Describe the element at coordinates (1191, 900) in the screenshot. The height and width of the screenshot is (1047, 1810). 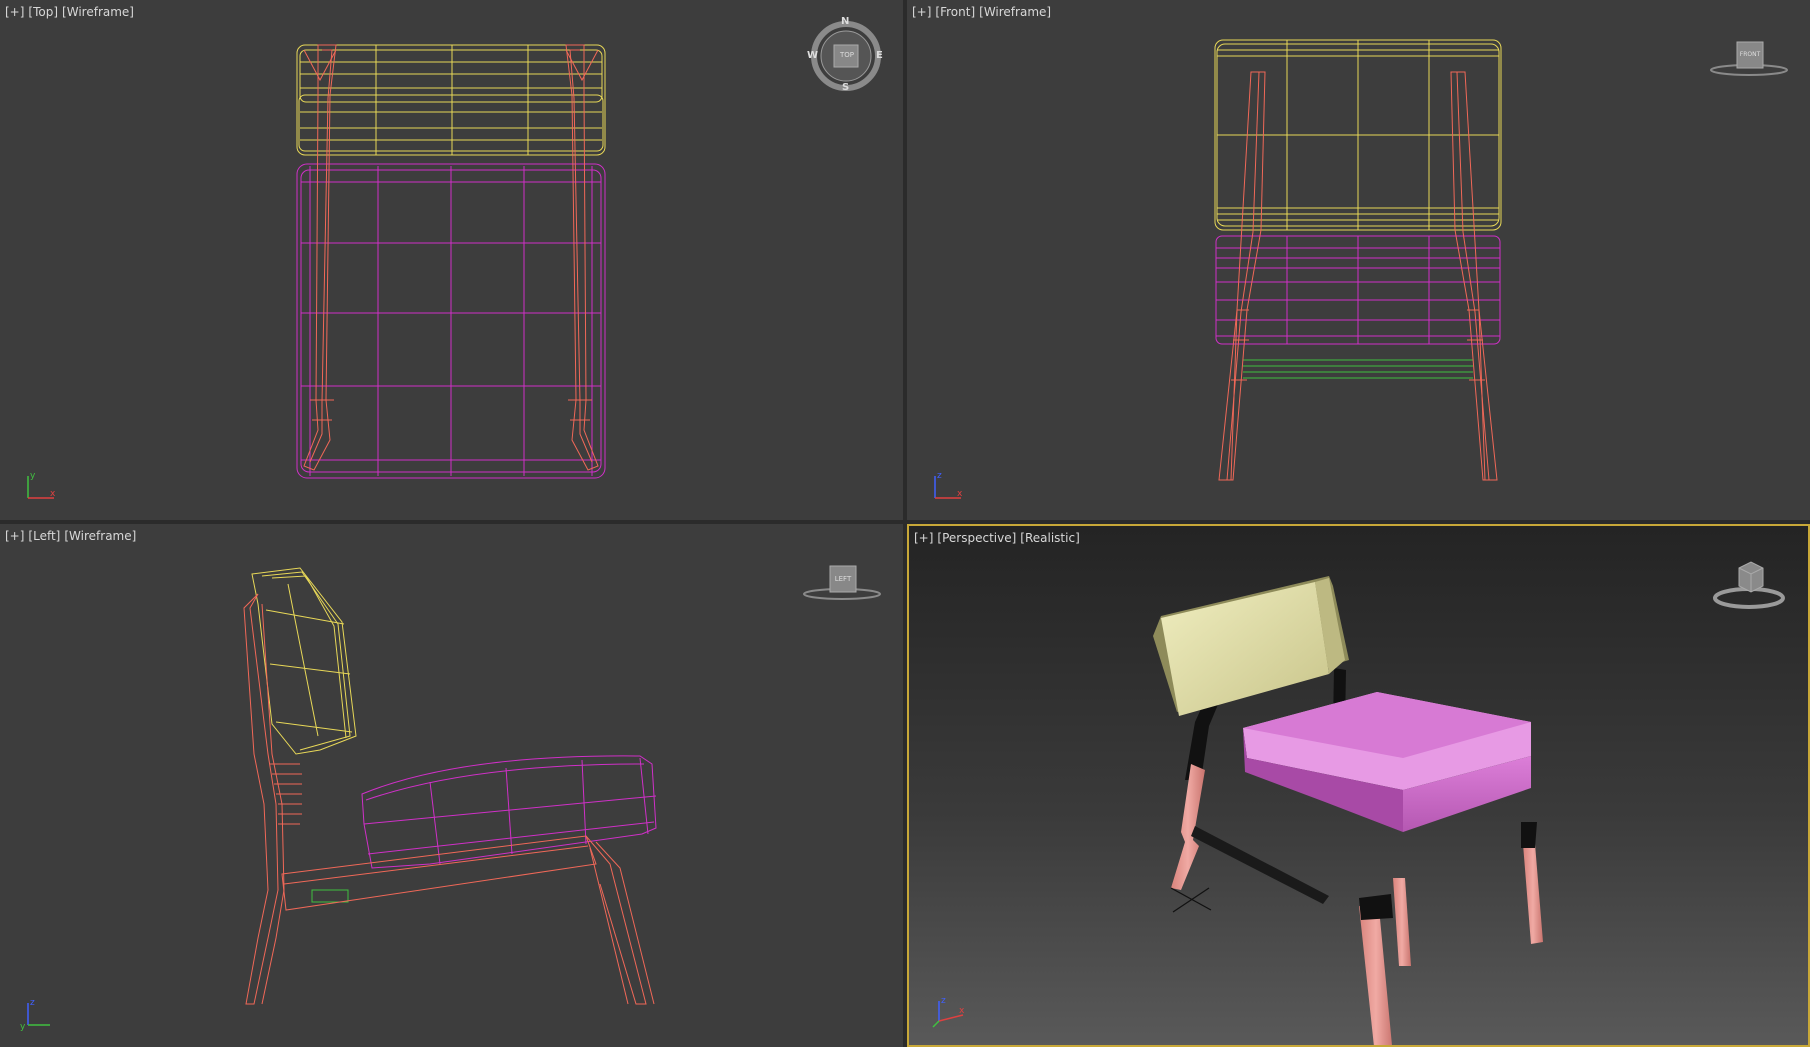
I see `pivot-cross-icon` at that location.